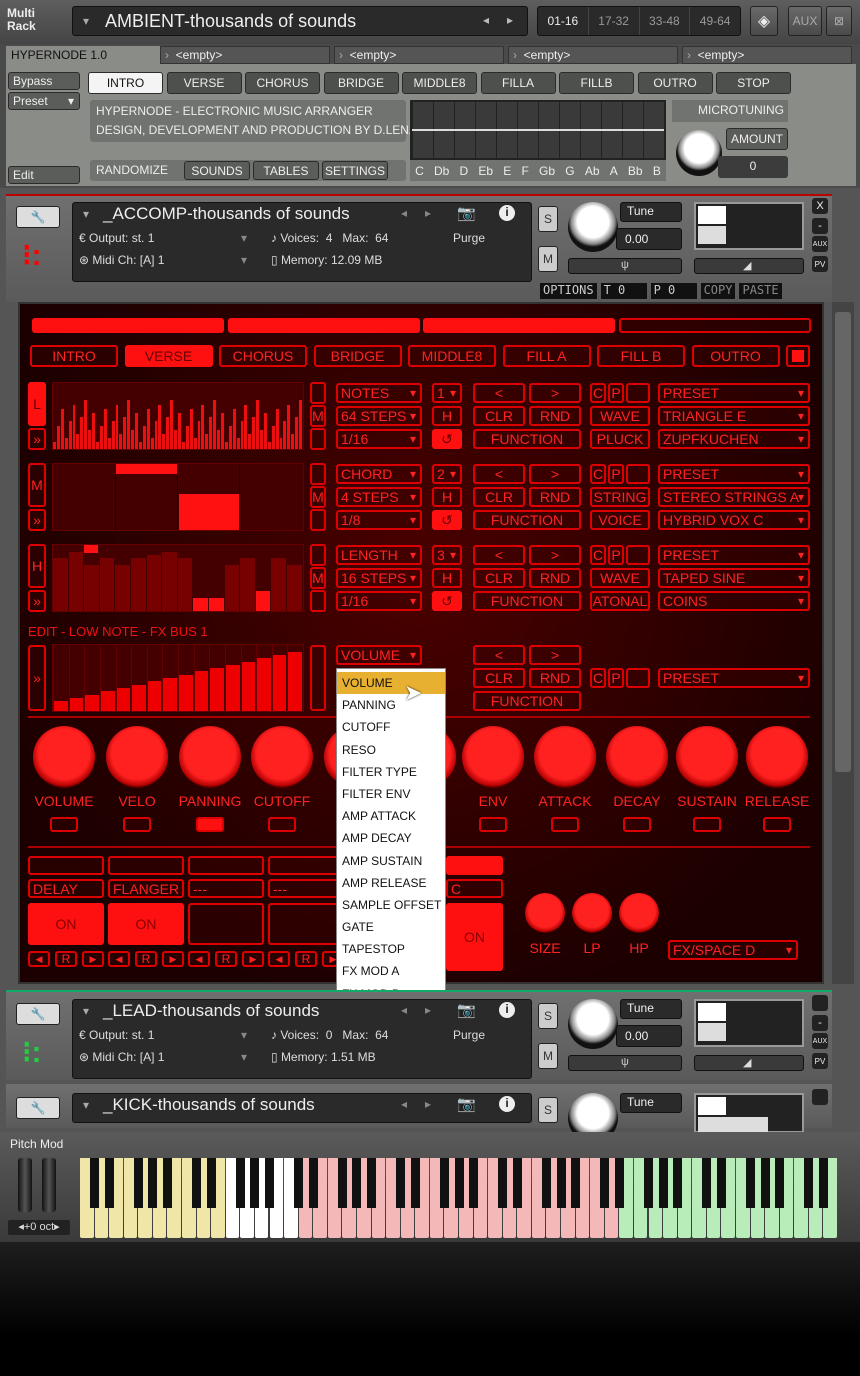 The width and height of the screenshot is (860, 1376). What do you see at coordinates (318, 439) in the screenshot?
I see `scroll-down-button` at bounding box center [318, 439].